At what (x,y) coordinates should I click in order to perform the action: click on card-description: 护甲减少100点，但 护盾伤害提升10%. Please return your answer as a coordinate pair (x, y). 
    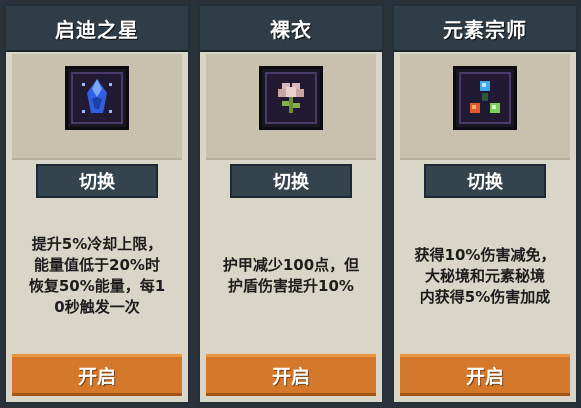
    Looking at the image, I should click on (291, 276).